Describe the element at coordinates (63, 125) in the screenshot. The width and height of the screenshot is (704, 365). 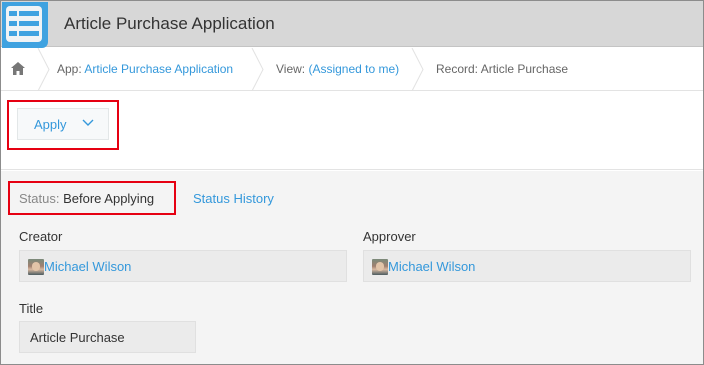
I see `apply-highlight-box` at that location.